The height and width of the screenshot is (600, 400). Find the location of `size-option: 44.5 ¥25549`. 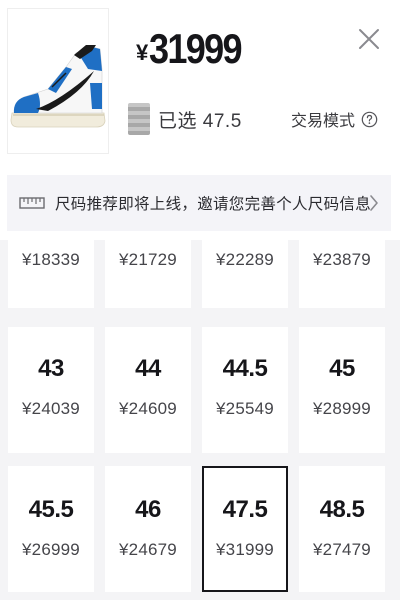

size-option: 44.5 ¥25549 is located at coordinates (245, 390).